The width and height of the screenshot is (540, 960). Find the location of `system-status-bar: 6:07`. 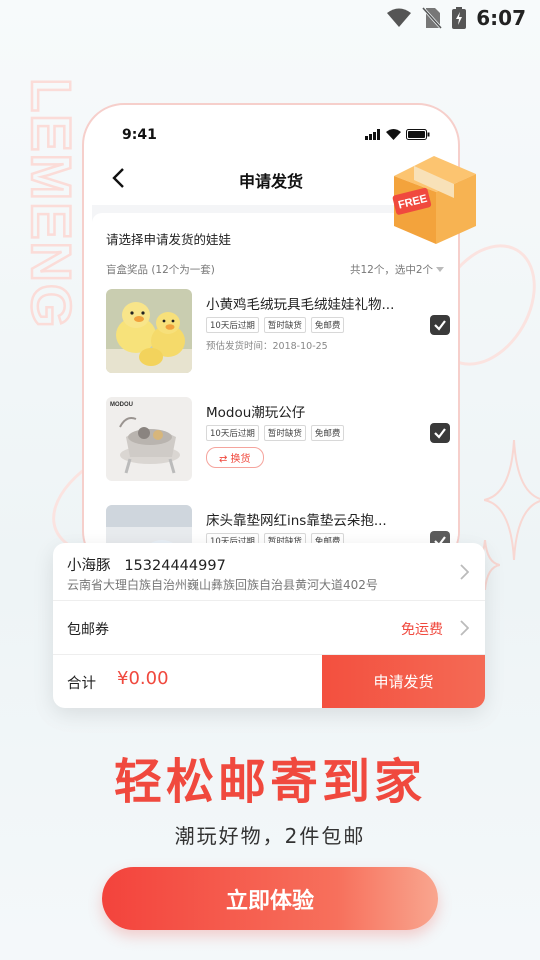

system-status-bar: 6:07 is located at coordinates (270, 18).